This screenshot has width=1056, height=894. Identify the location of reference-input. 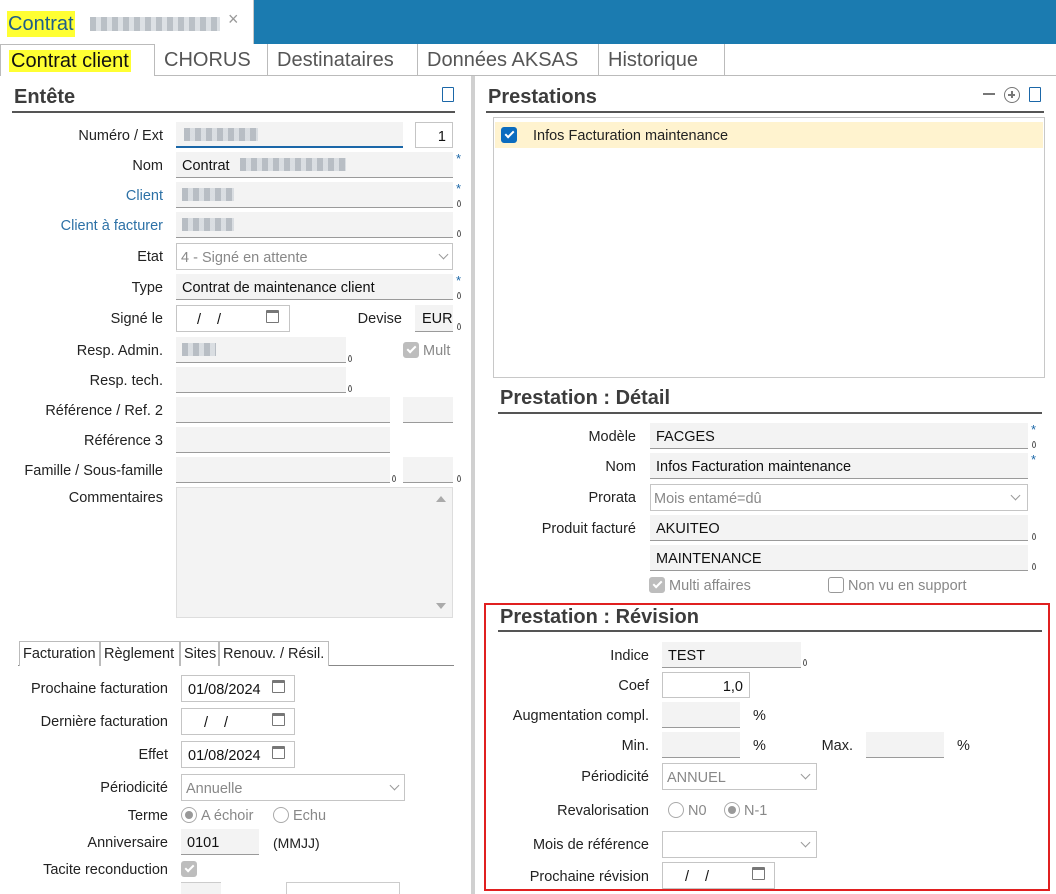
(283, 410).